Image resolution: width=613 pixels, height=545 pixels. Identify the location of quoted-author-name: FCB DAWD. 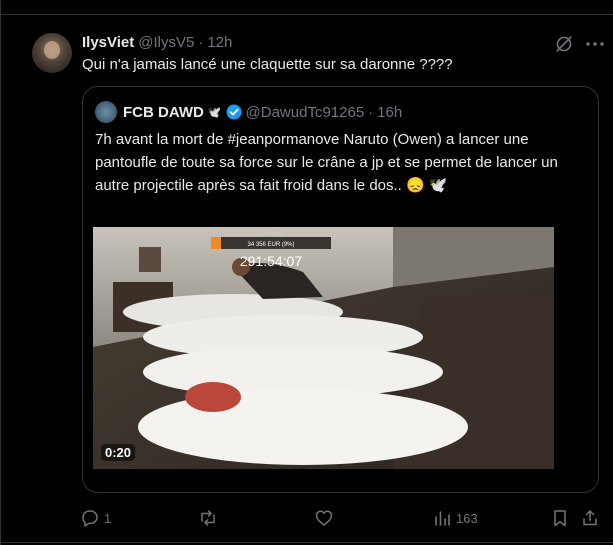
(163, 112).